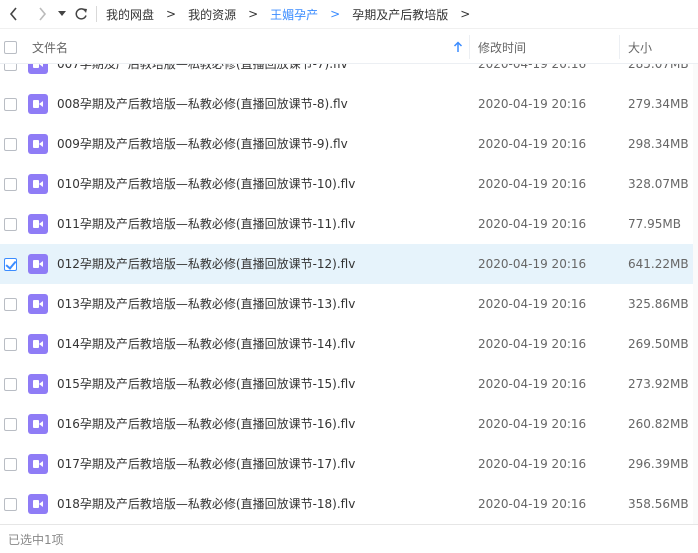 The width and height of the screenshot is (698, 553). What do you see at coordinates (658, 67) in the screenshot?
I see `file-size: 285.07MB` at bounding box center [658, 67].